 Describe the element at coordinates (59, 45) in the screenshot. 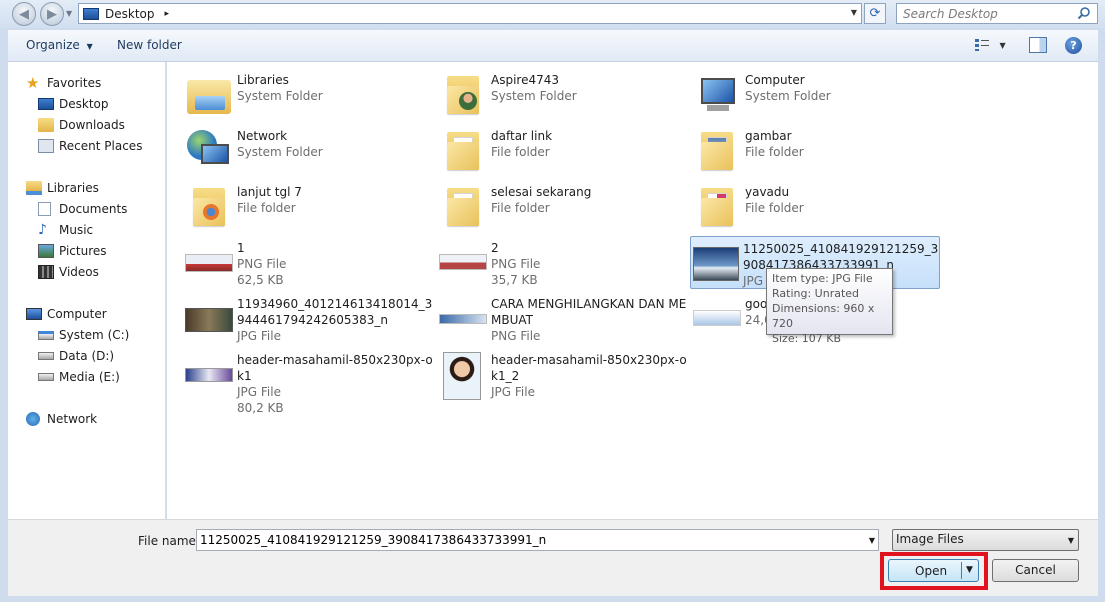

I see `organize-button: Organize ▼` at that location.